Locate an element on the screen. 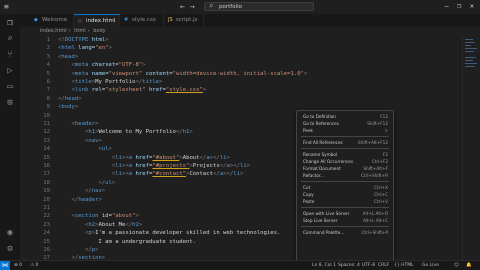  code-line: <h1>Welcome to My Portfolio</h1> is located at coordinates (138, 132).